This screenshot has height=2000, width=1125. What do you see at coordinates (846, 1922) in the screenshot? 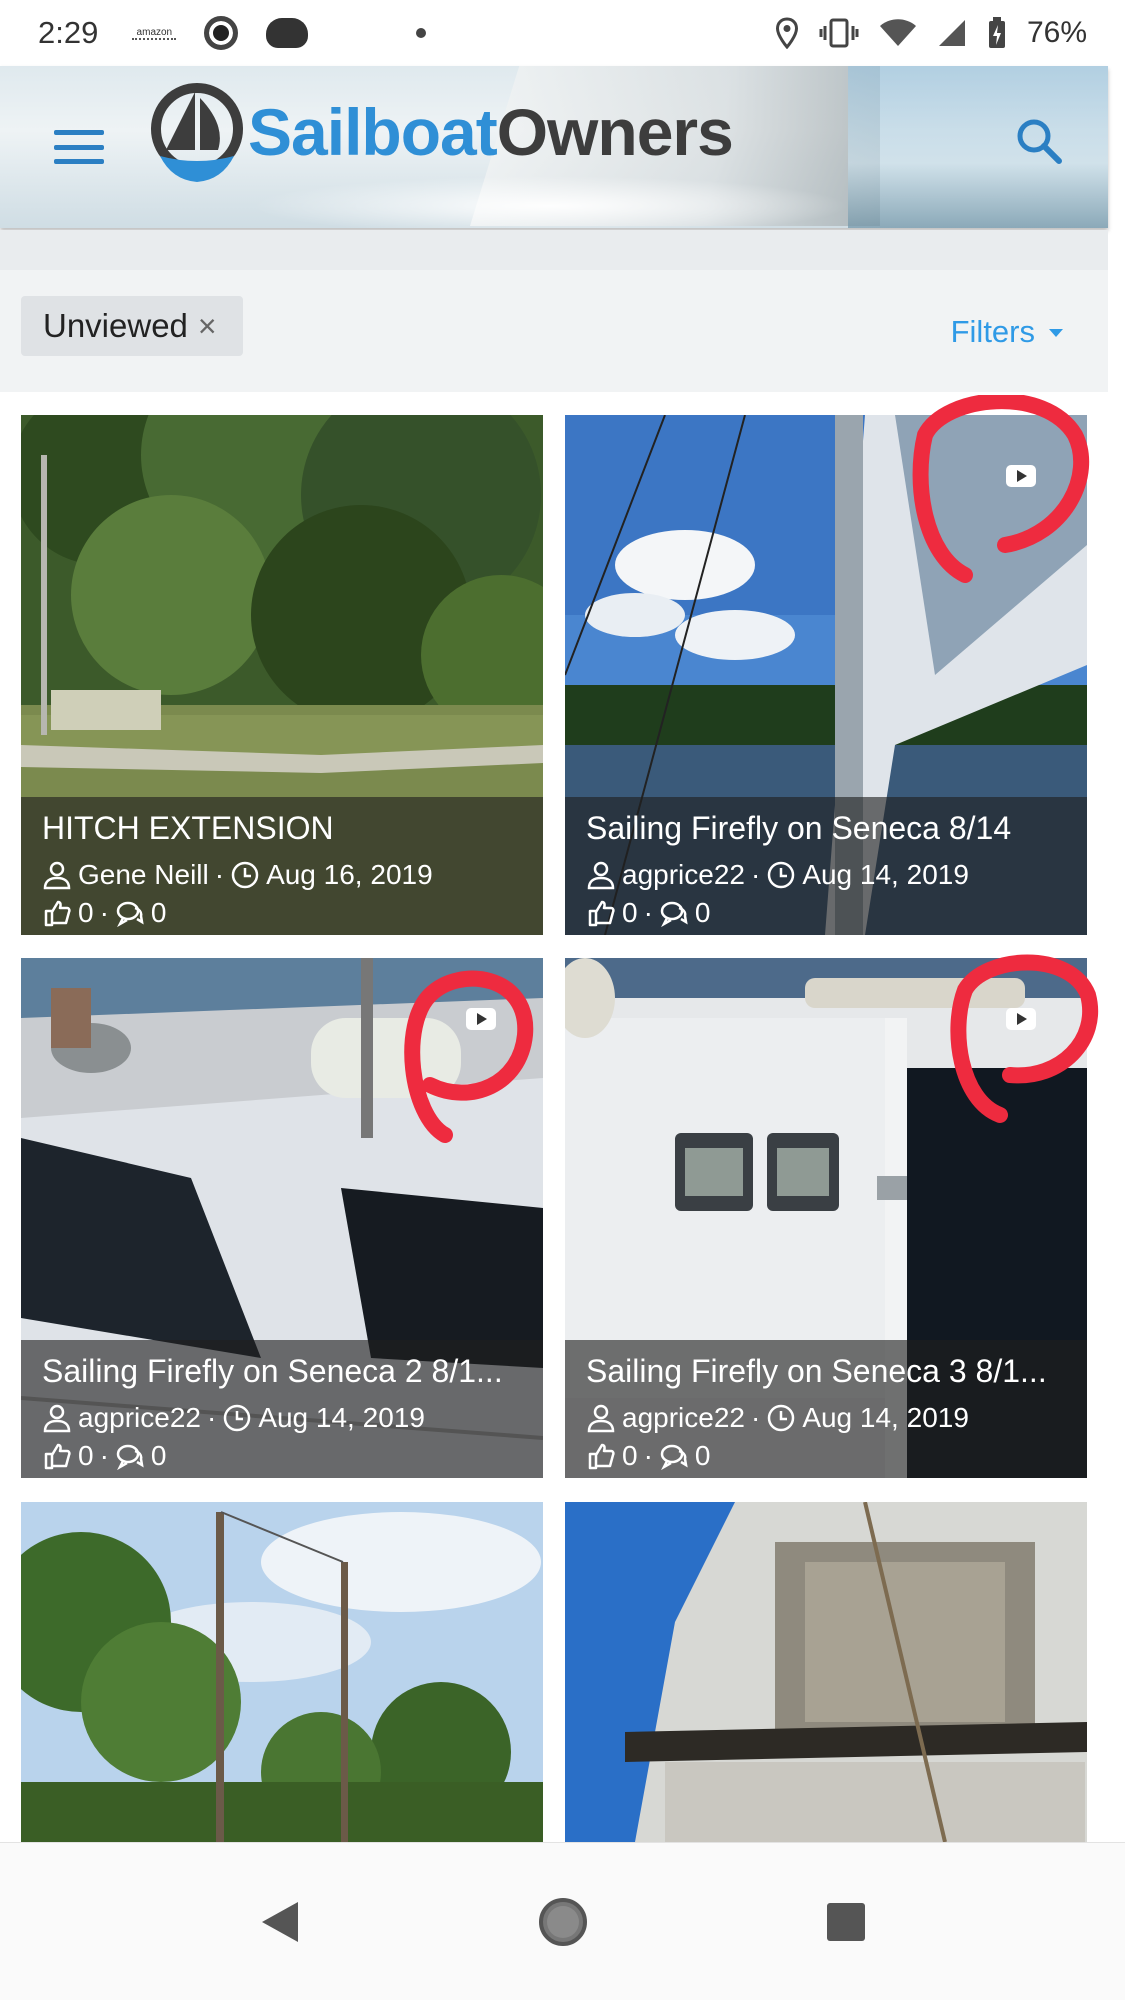
I see `recents-icon` at bounding box center [846, 1922].